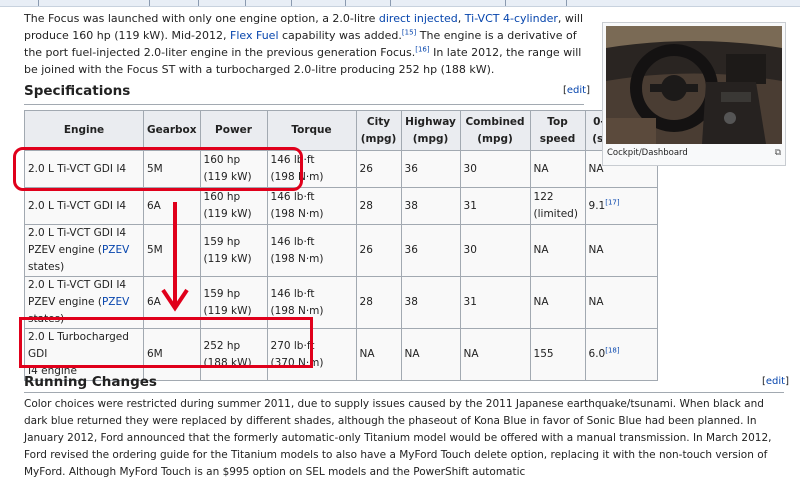 This screenshot has width=800, height=481. I want to click on link-flex-fuel: Flex Fuel, so click(254, 35).